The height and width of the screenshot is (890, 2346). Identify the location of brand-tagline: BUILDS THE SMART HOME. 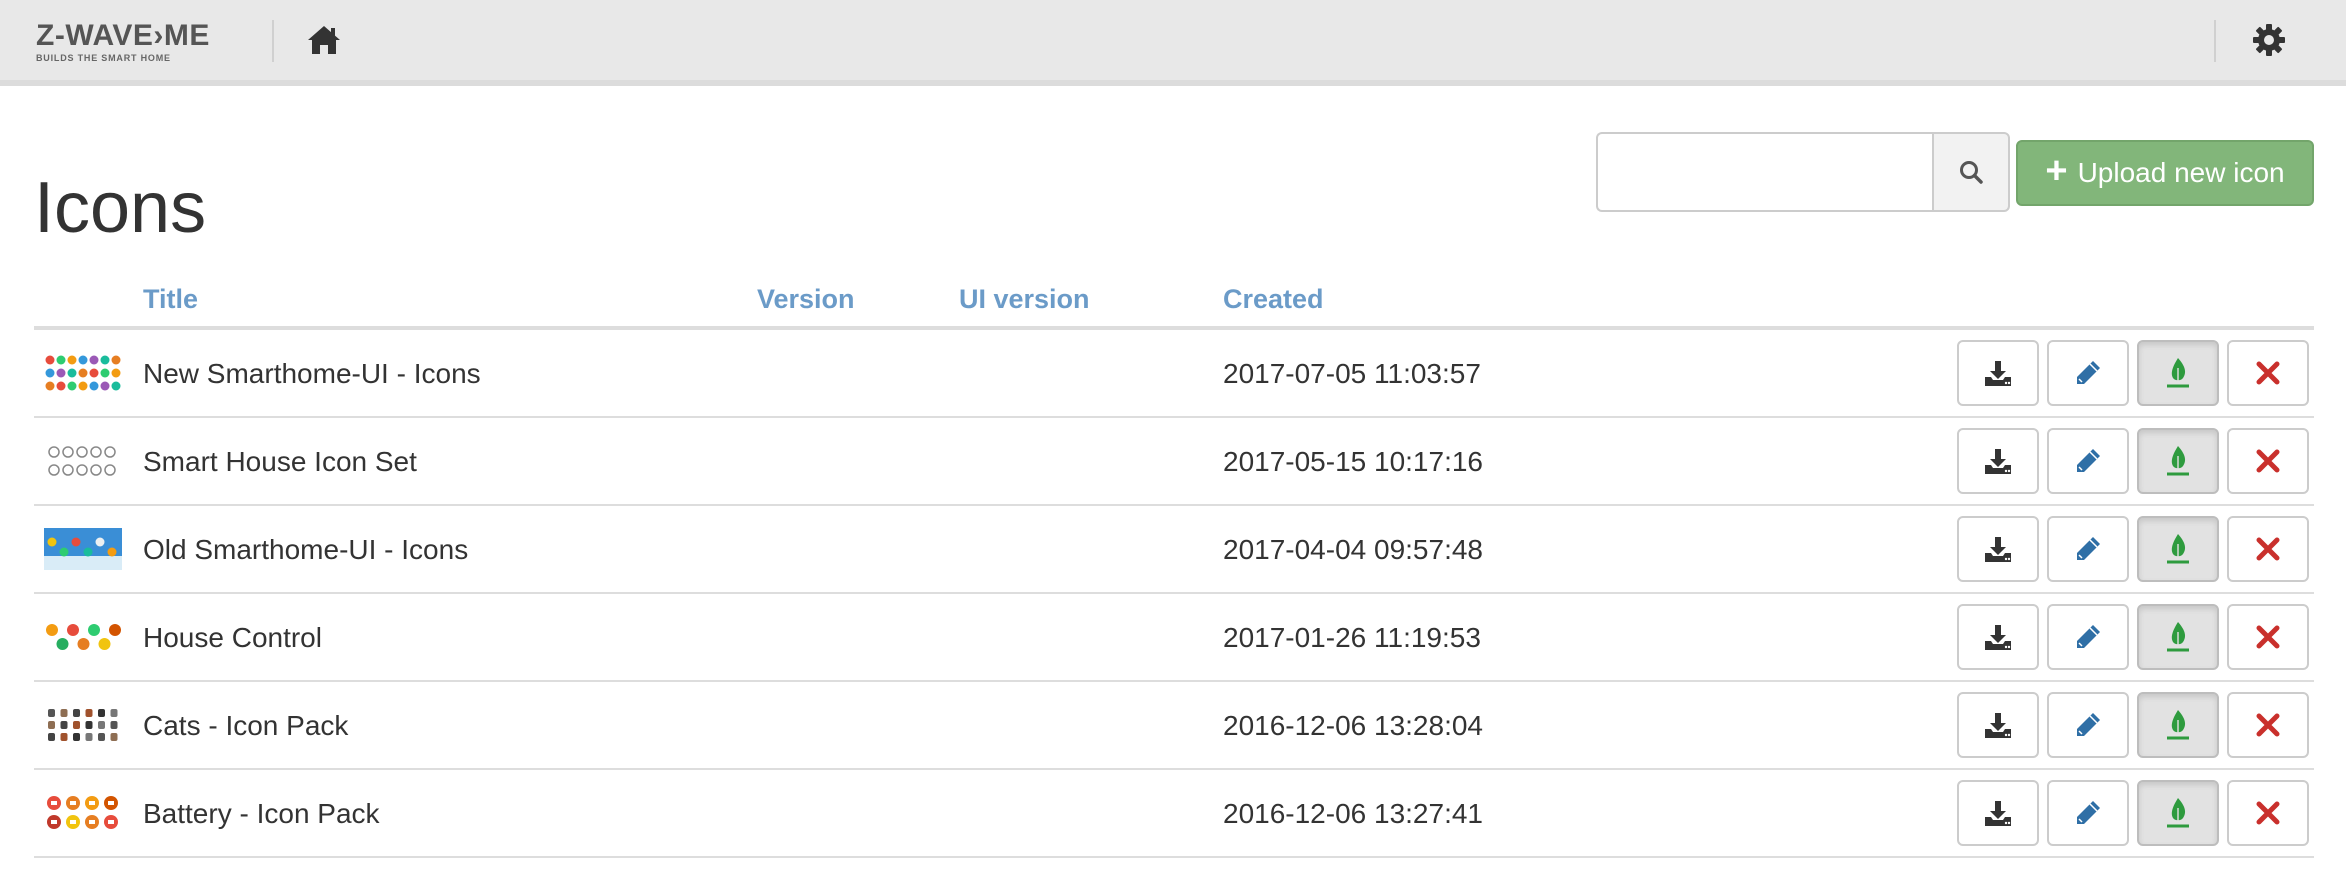
(103, 58).